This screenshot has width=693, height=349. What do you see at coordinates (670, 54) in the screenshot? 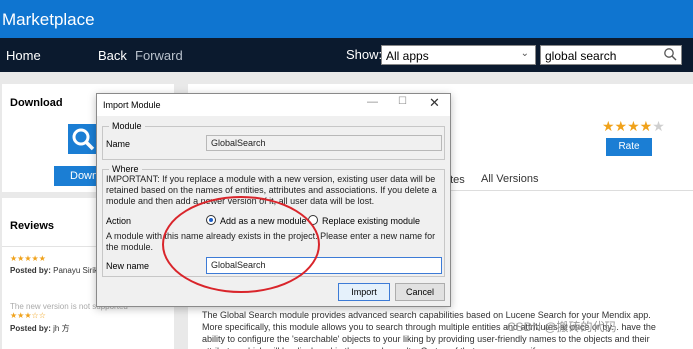
I see `search-icon` at bounding box center [670, 54].